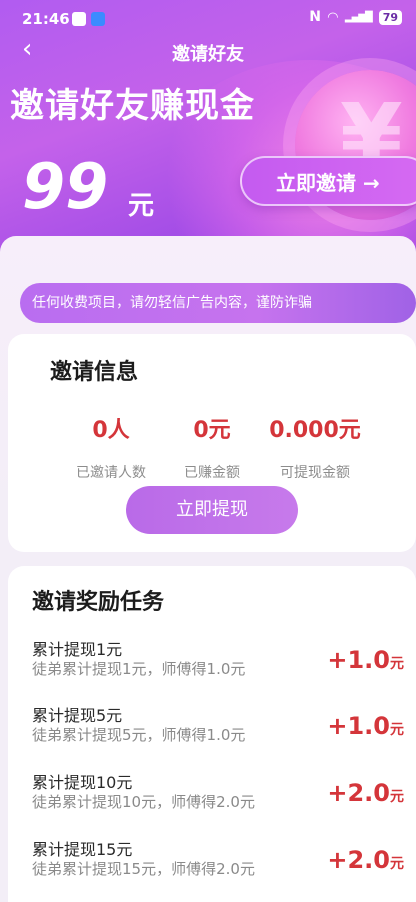 The image size is (416, 902). Describe the element at coordinates (82, 849) in the screenshot. I see `task-name: 累计提现15元` at that location.